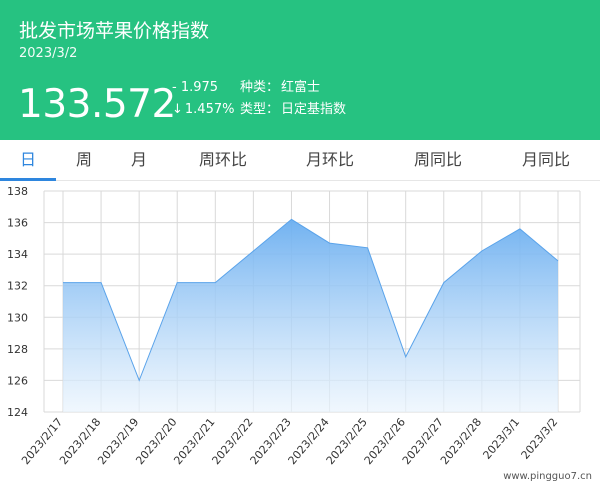 This screenshot has width=600, height=486. Describe the element at coordinates (17, 349) in the screenshot. I see `y-tick-label: 128` at that location.